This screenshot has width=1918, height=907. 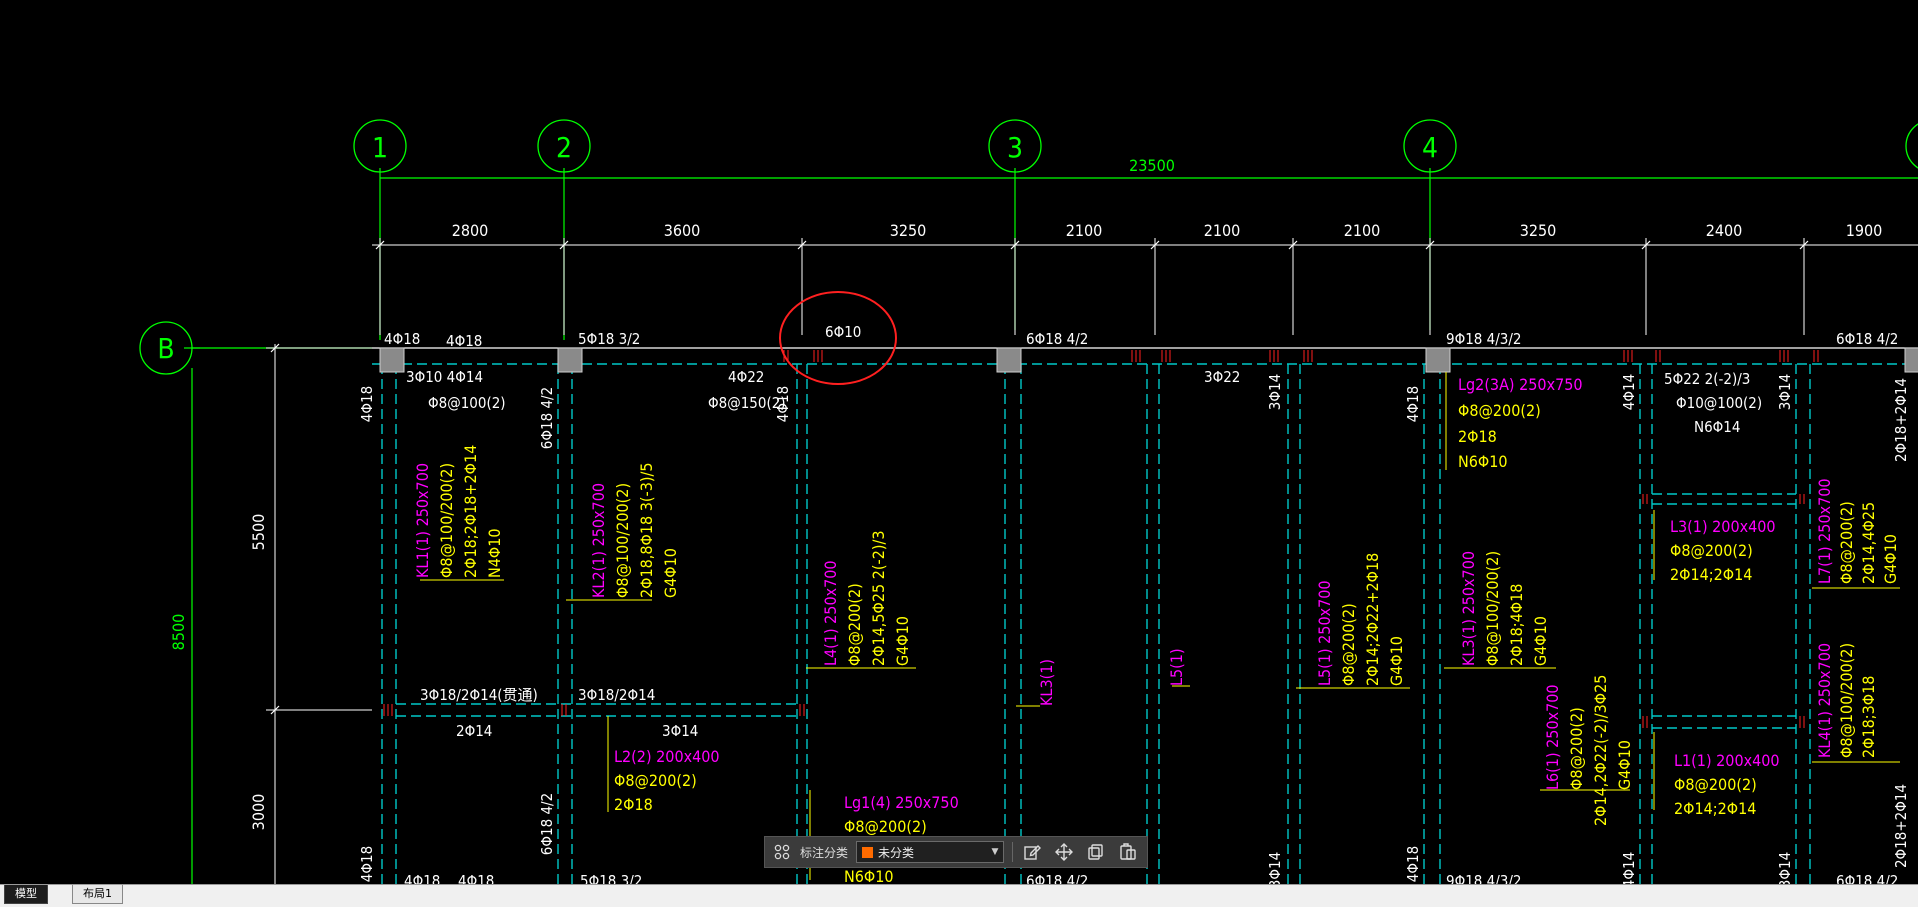 What do you see at coordinates (547, 824) in the screenshot?
I see `vertical-rebar-label: 6Φ18 4/2` at bounding box center [547, 824].